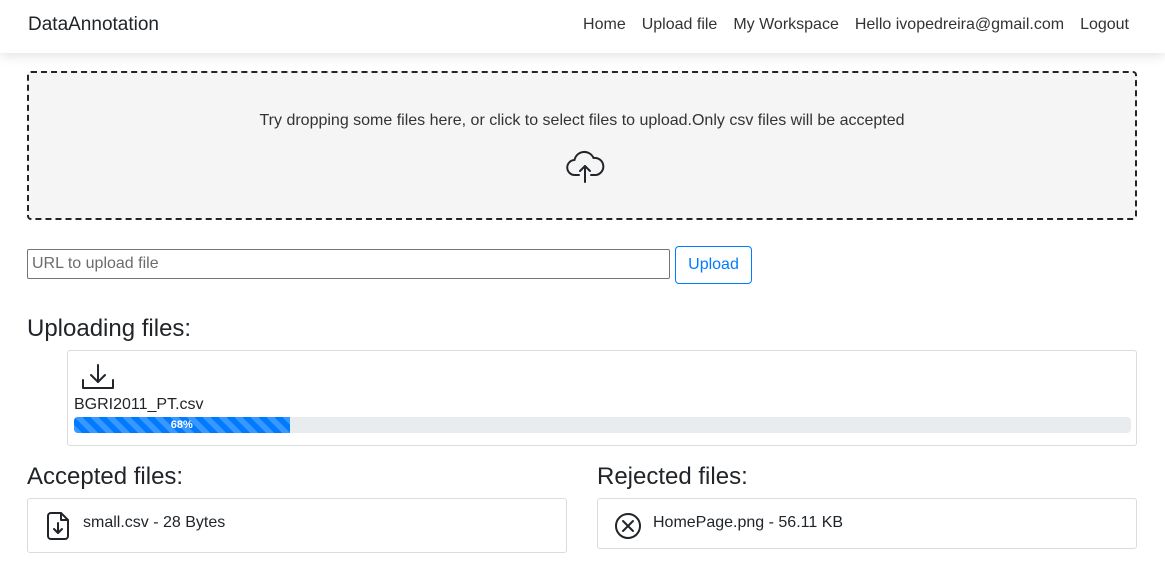 The height and width of the screenshot is (578, 1165). I want to click on nav-upload-file-link: Upload file, so click(680, 25).